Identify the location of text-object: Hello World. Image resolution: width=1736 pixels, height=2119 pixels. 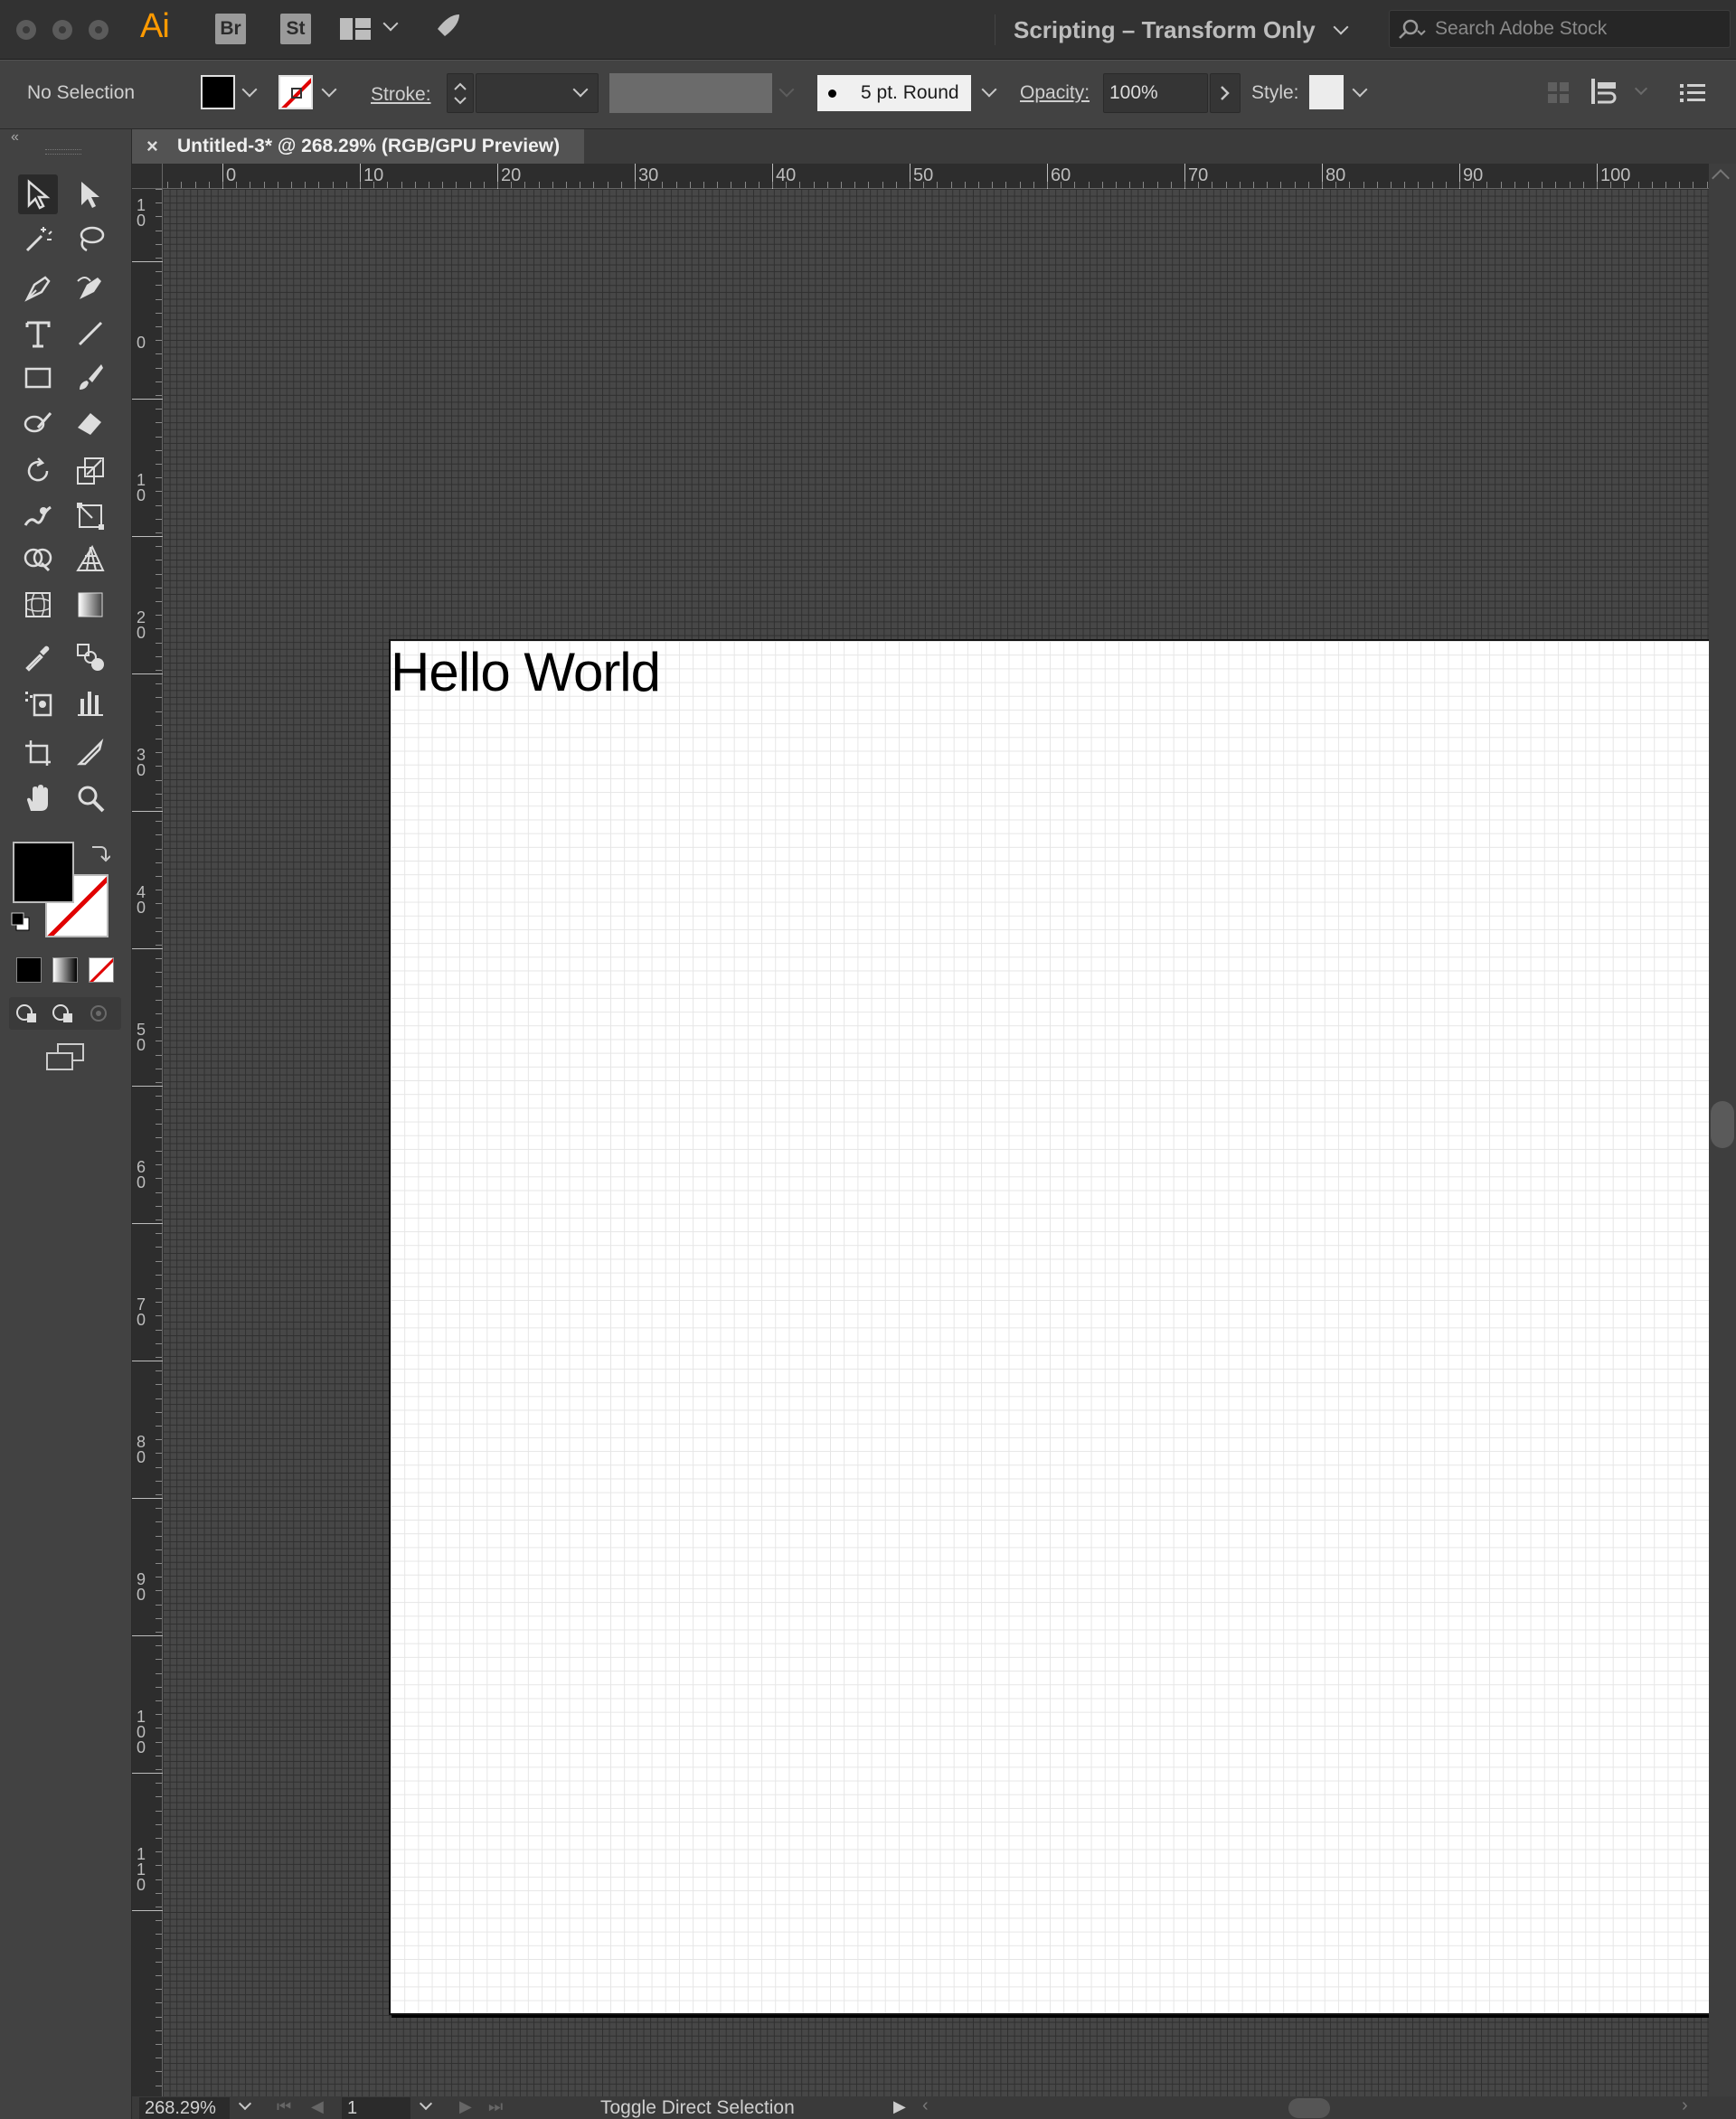
(526, 672).